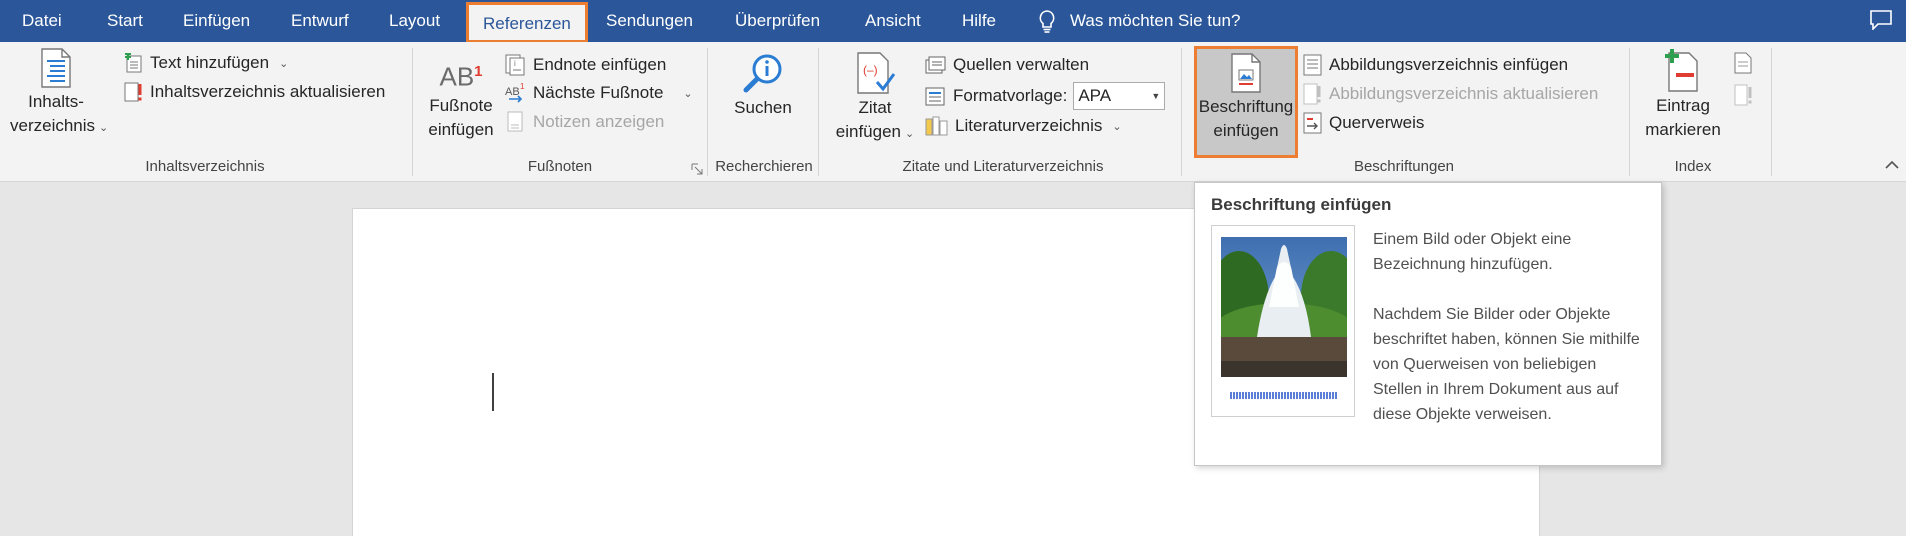 This screenshot has width=1906, height=536. Describe the element at coordinates (1021, 64) in the screenshot. I see `manage-sources-label: Quellen verwalten` at that location.